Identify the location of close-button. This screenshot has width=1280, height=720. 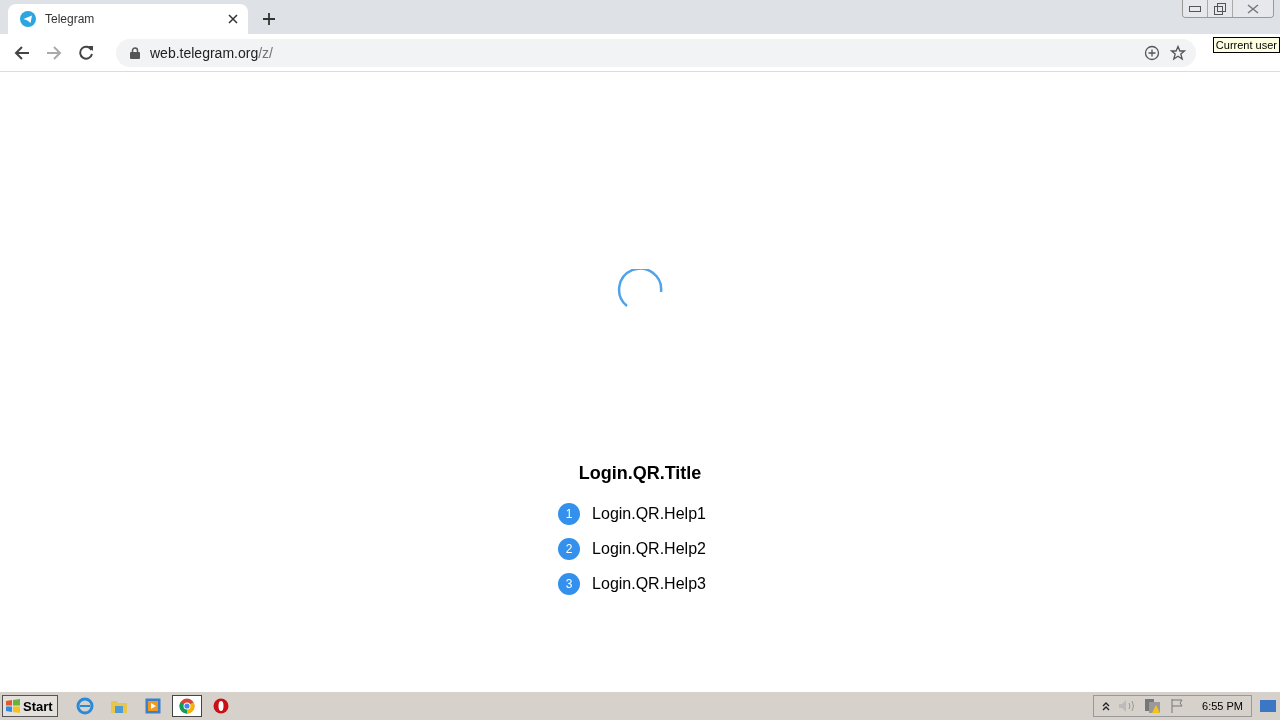
(1253, 8).